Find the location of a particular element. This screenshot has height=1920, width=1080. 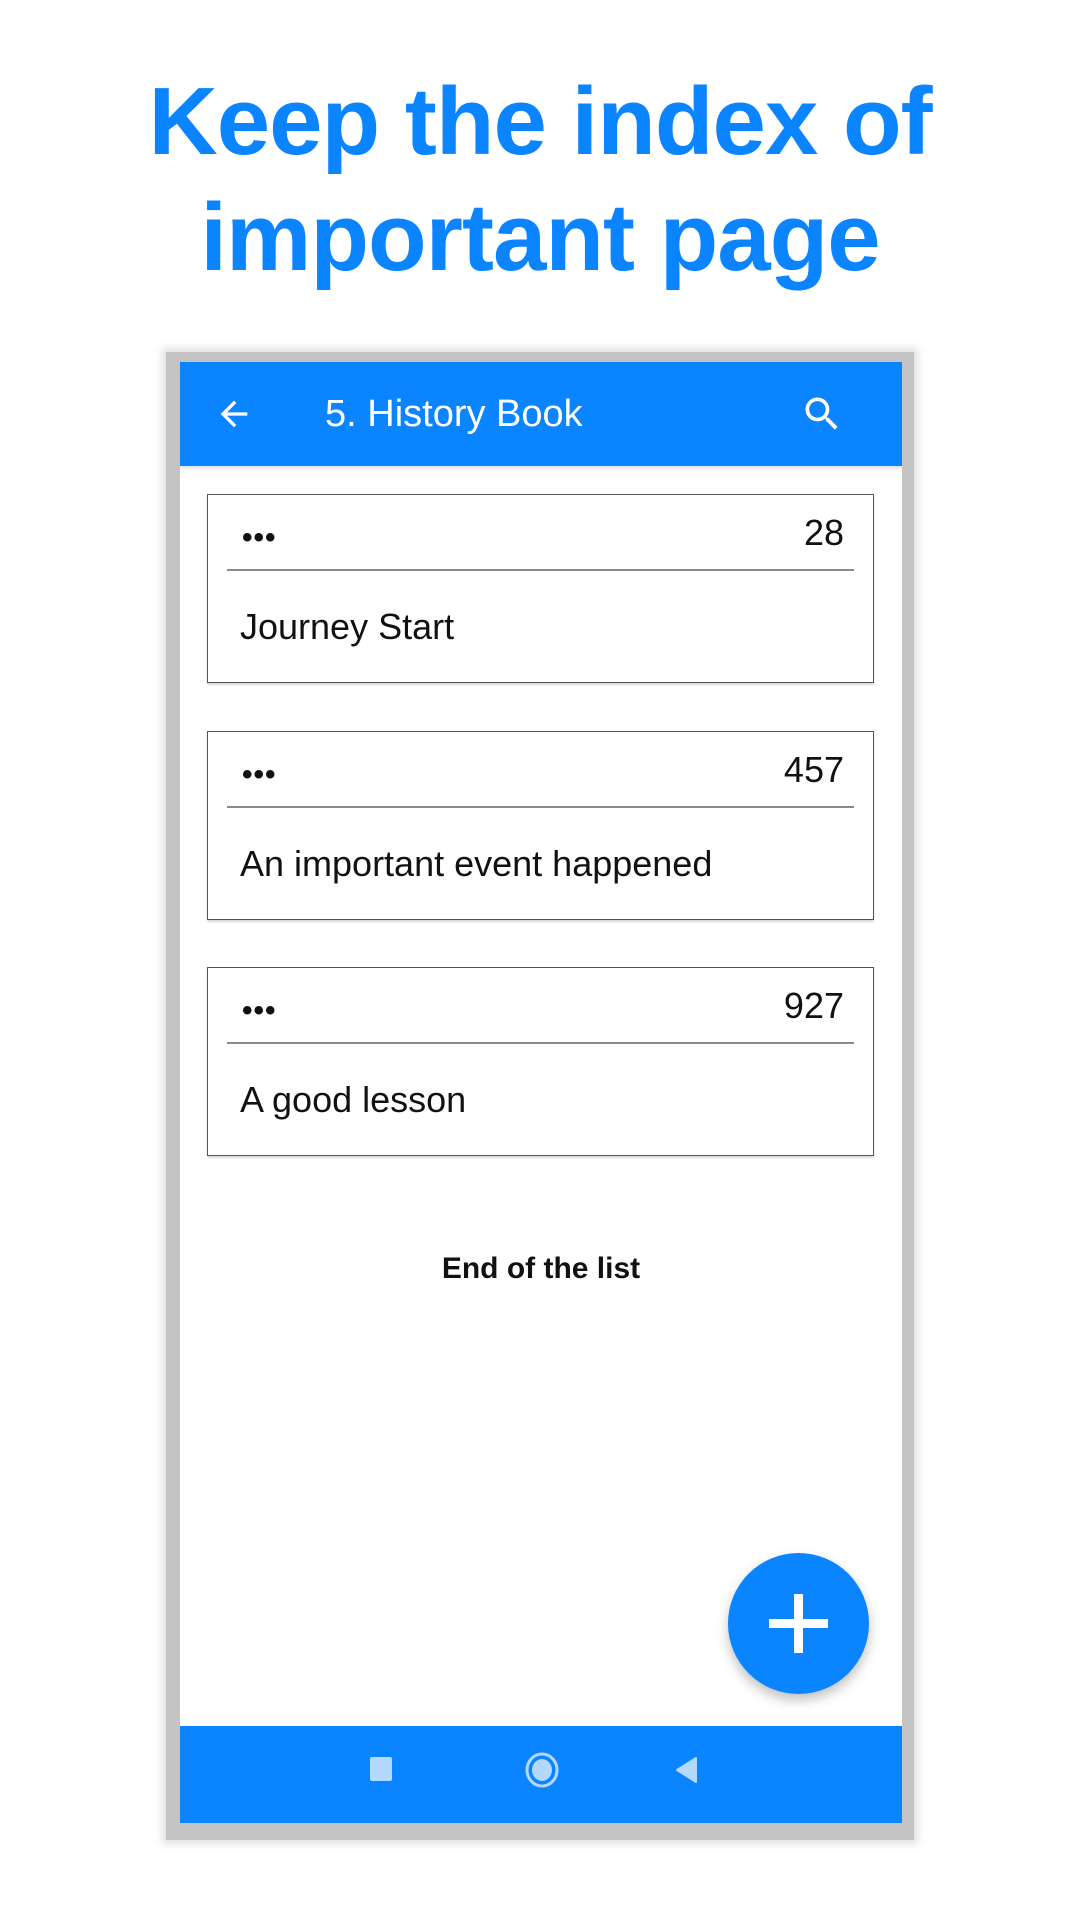

page-number: 28 is located at coordinates (823, 532).